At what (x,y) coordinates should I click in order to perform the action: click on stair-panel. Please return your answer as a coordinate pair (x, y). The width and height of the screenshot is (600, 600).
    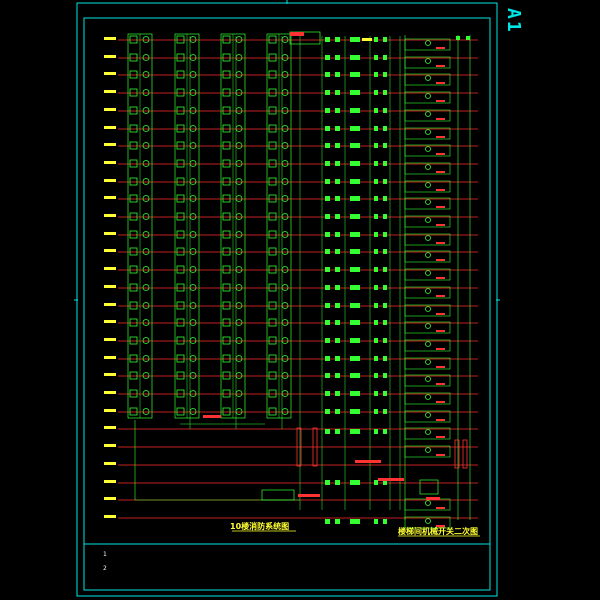
    Looking at the image, I should click on (429, 487).